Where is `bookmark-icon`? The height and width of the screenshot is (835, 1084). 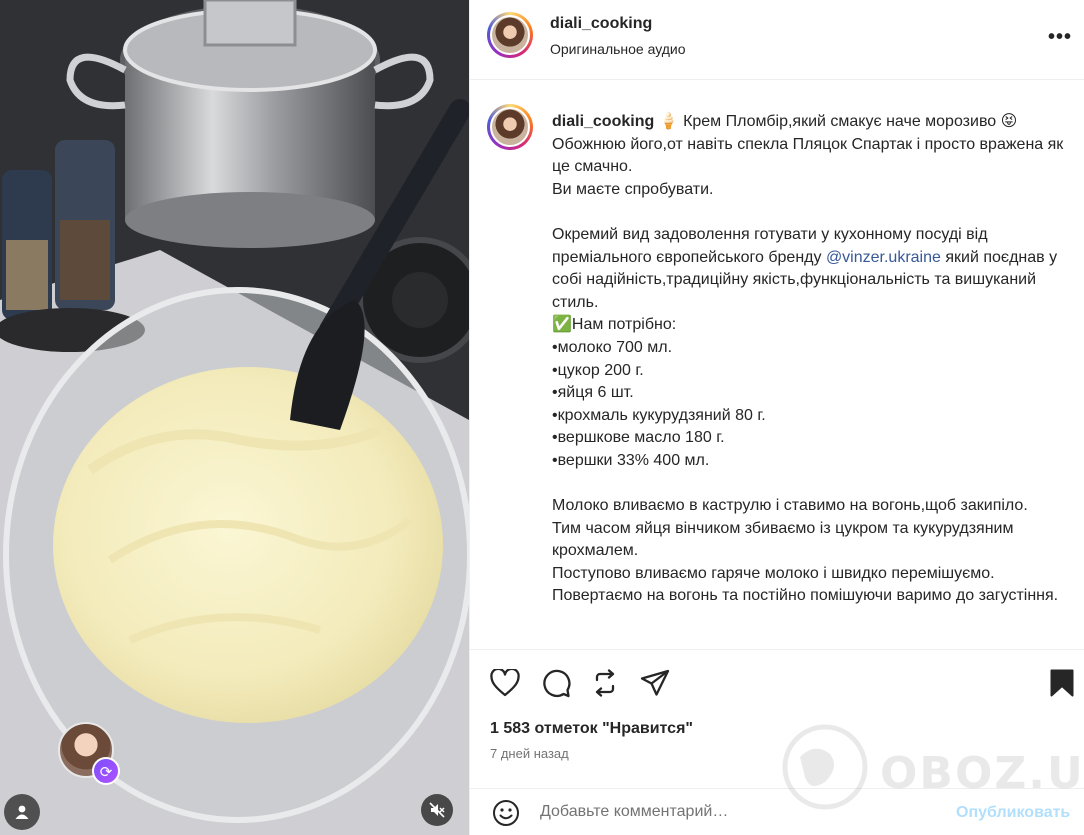
bookmark-icon is located at coordinates (1062, 683).